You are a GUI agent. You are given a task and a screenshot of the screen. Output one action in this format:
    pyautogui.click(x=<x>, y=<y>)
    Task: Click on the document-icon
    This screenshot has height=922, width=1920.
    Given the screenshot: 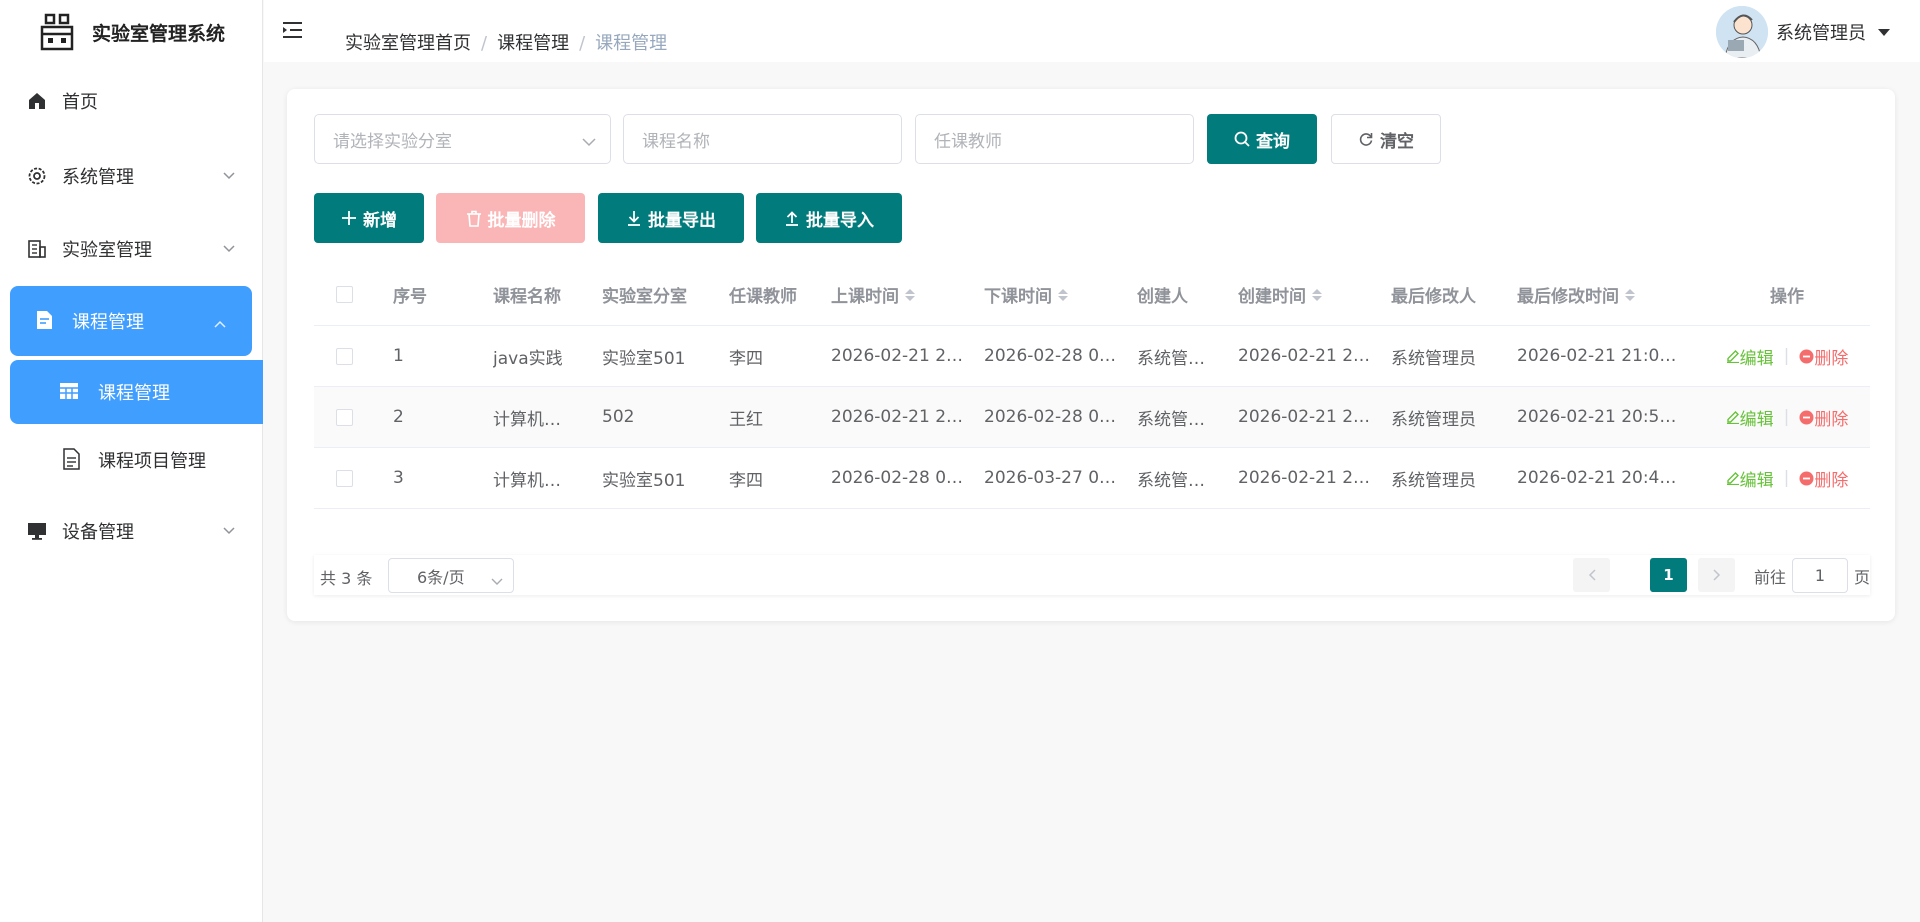 What is the action you would take?
    pyautogui.click(x=45, y=321)
    